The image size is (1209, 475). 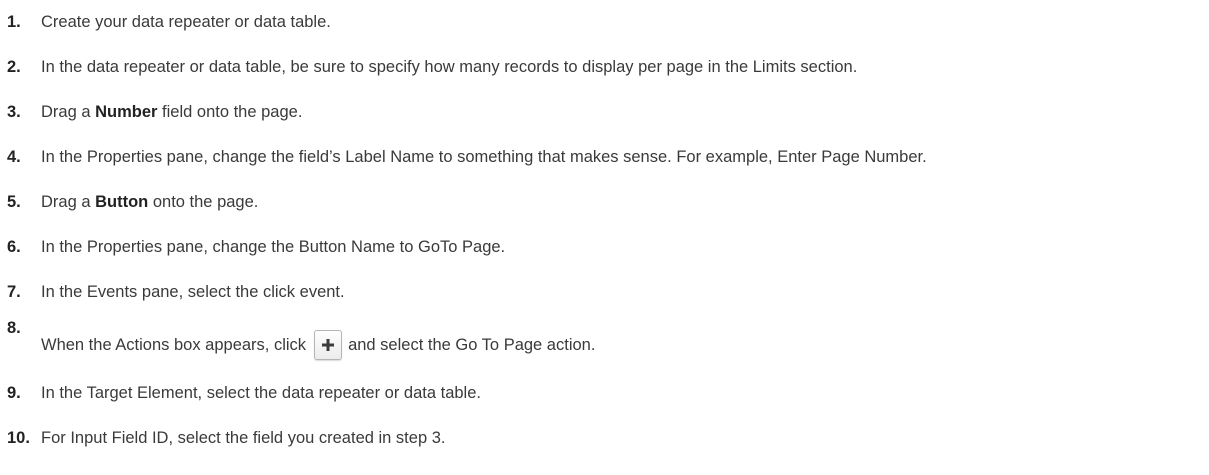 I want to click on step-number: 7., so click(x=14, y=292).